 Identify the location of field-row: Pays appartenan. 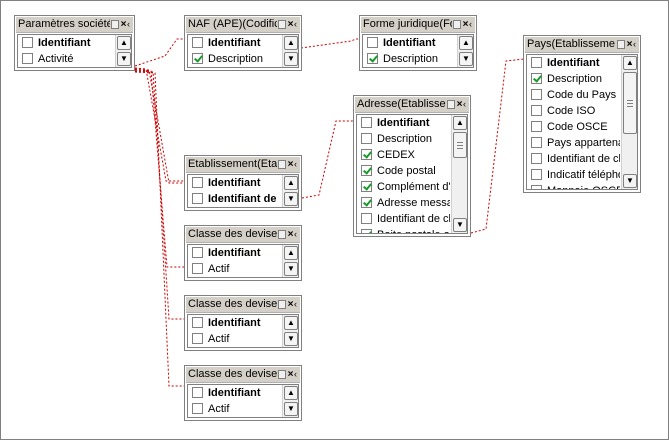
(573, 143).